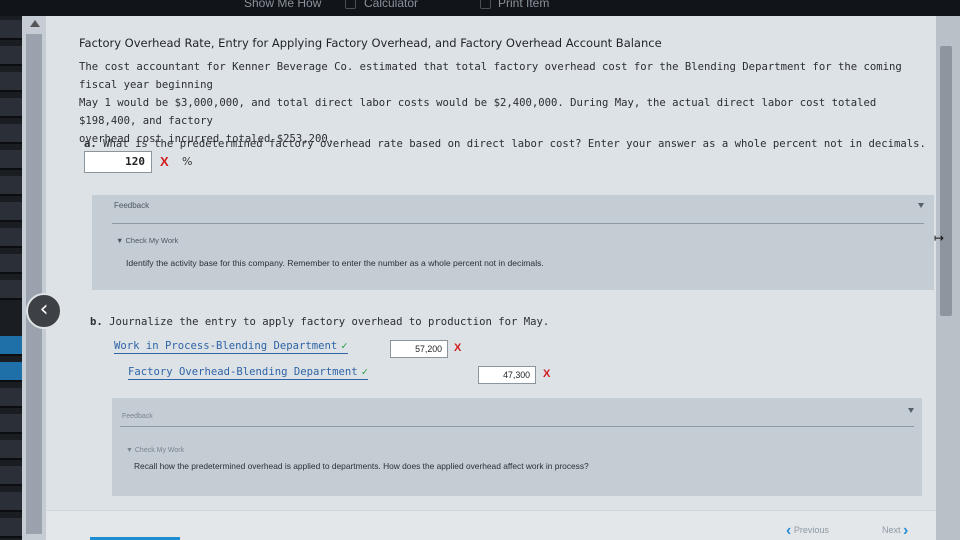 The image size is (960, 540). Describe the element at coordinates (523, 5) in the screenshot. I see `print-item-button: Print Item` at that location.